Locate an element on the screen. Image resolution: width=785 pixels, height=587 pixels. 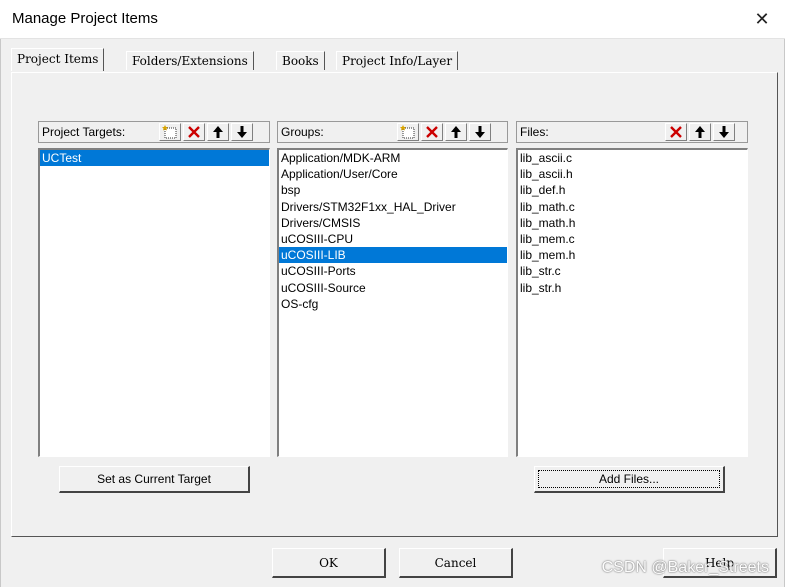
move-group-down-button is located at coordinates (480, 132).